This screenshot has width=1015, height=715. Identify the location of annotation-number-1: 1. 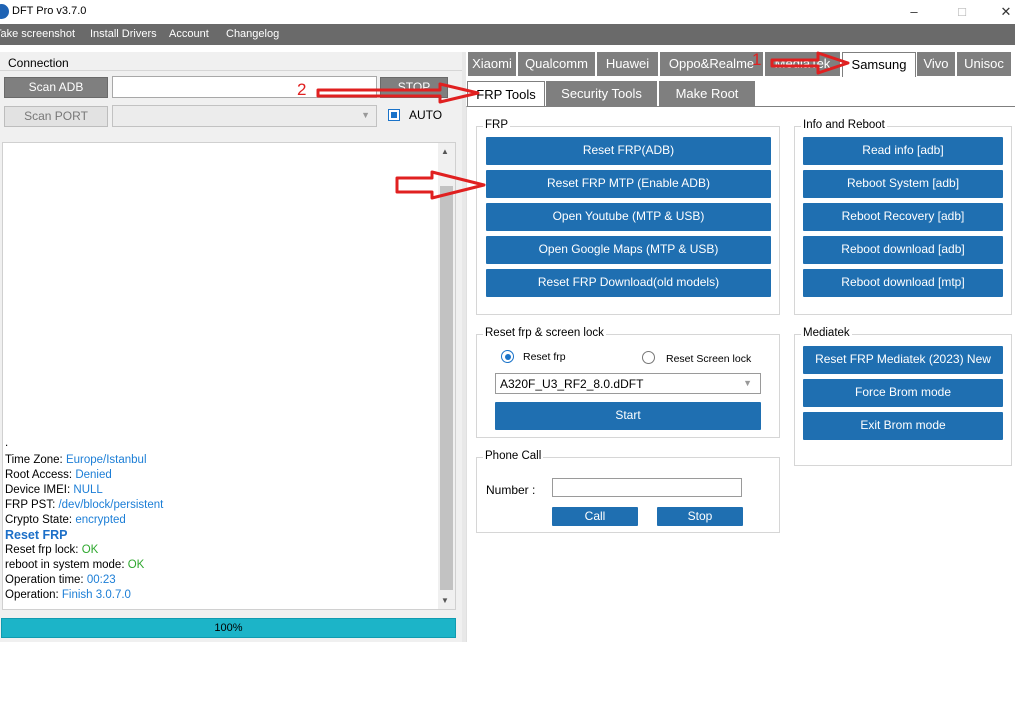
(757, 59).